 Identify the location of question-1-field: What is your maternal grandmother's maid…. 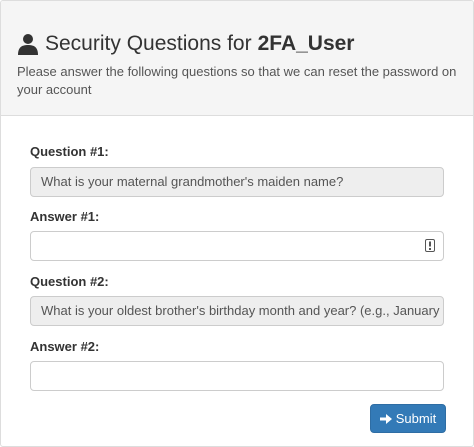
(237, 182).